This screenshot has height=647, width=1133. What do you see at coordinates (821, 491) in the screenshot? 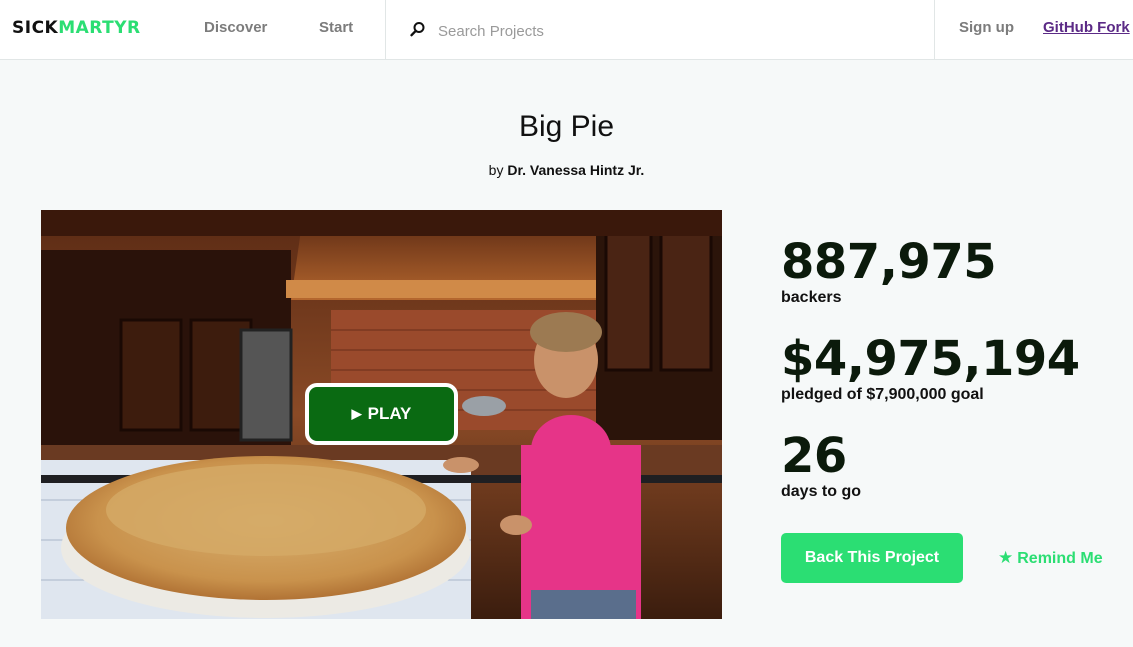
I see `days-label: days to go` at bounding box center [821, 491].